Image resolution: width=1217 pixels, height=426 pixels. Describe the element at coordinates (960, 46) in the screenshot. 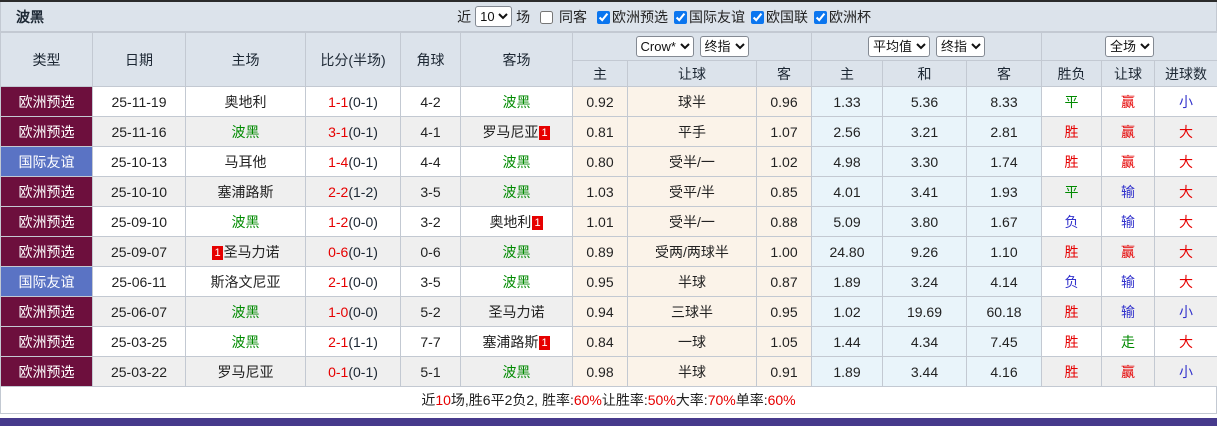

I see `odds-final-select: 终指` at that location.